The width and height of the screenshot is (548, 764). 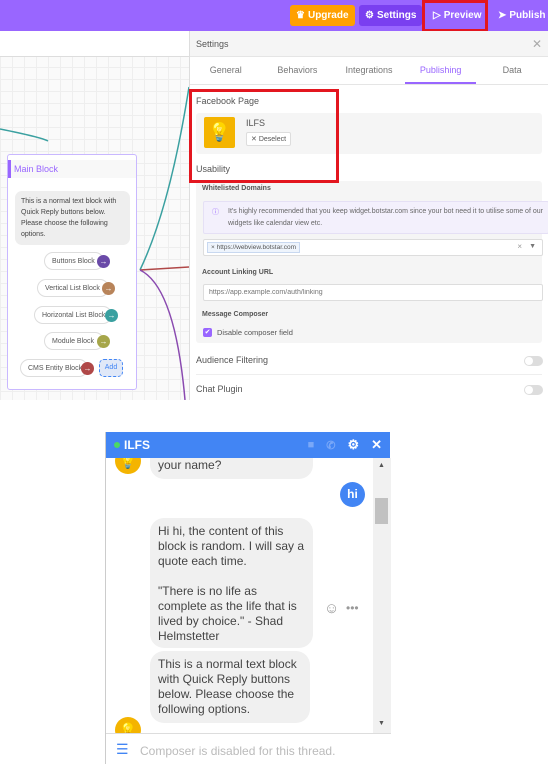 I want to click on domain-tag: × https://webview.botstar.com, so click(x=254, y=247).